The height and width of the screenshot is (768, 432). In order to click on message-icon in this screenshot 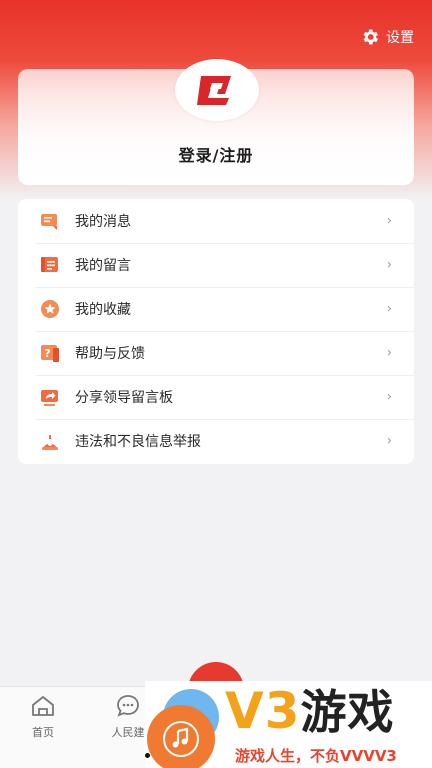, I will do `click(49, 222)`.